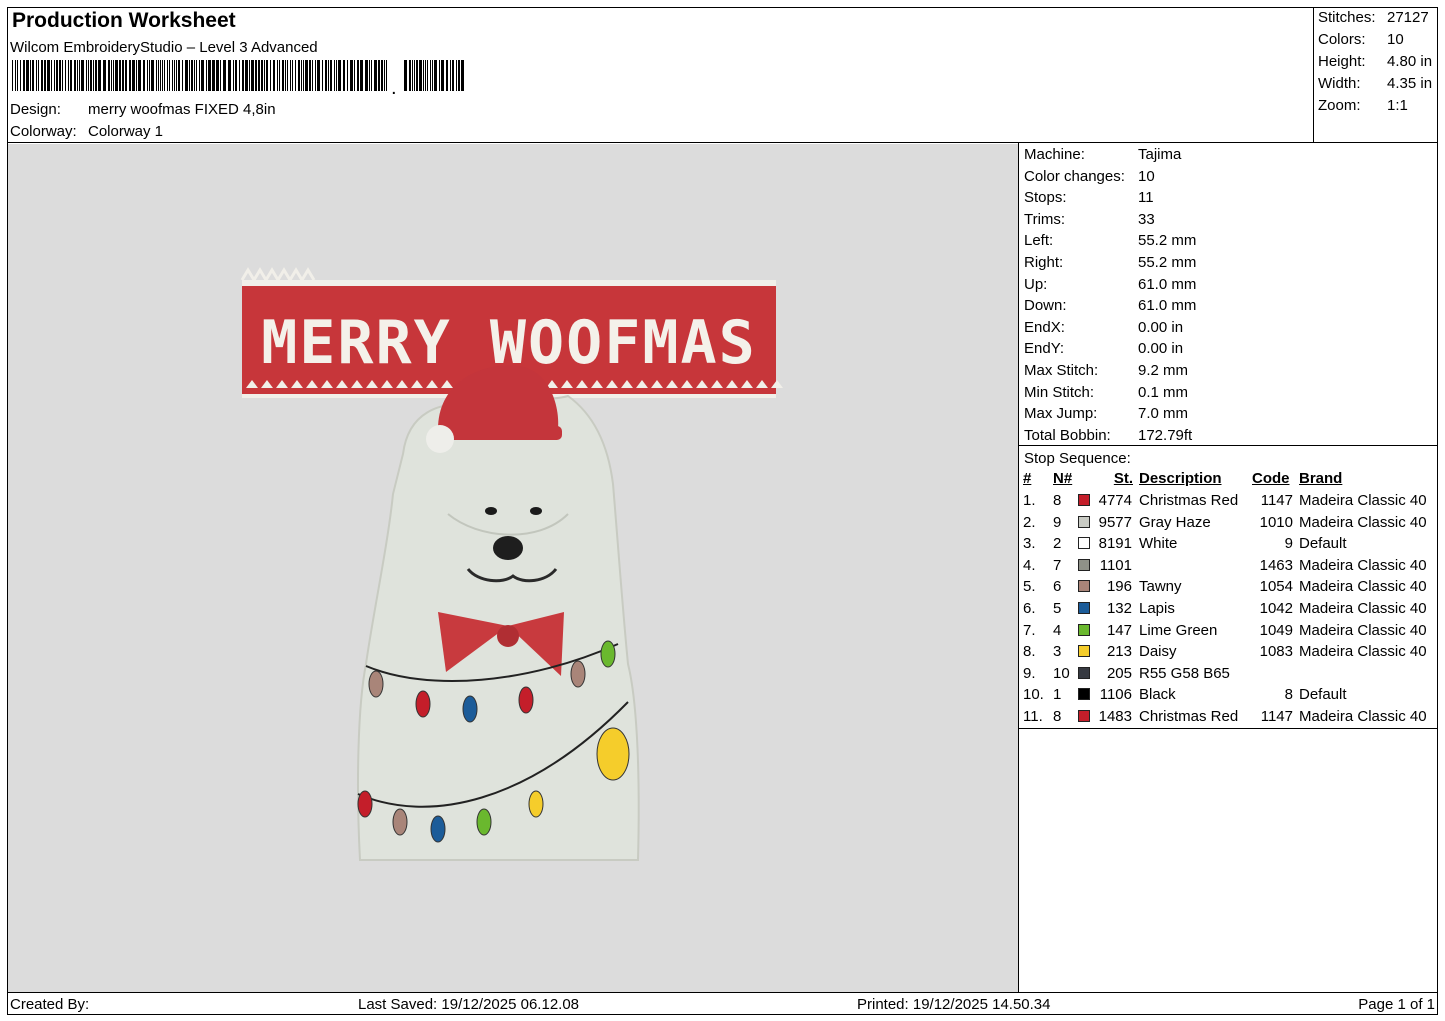  Describe the element at coordinates (1057, 544) in the screenshot. I see `needle-number: 2` at that location.